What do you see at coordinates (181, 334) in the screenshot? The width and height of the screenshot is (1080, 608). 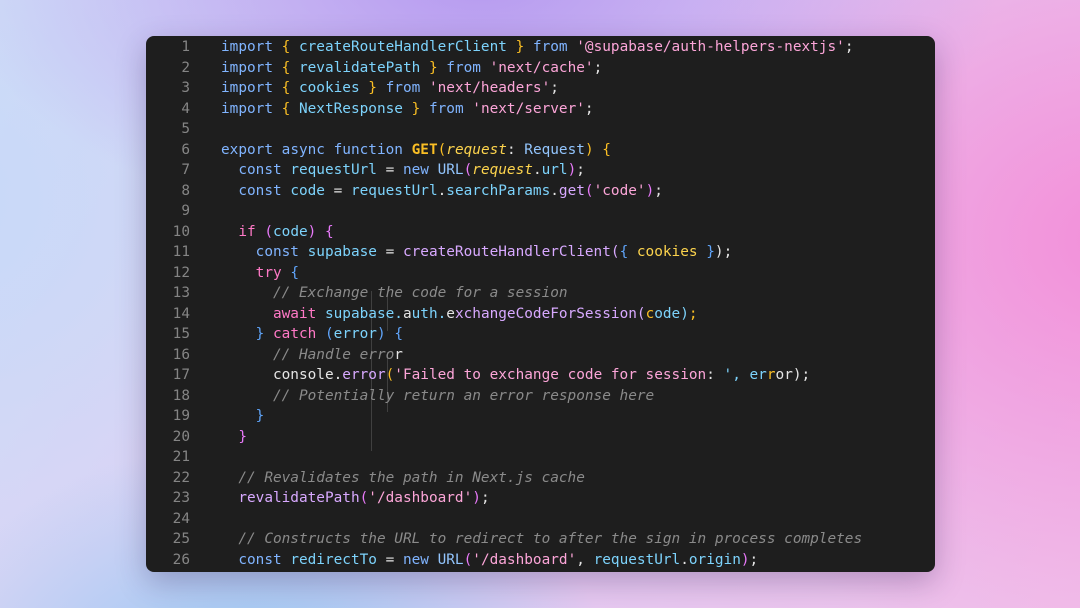 I see `line-number: 15` at bounding box center [181, 334].